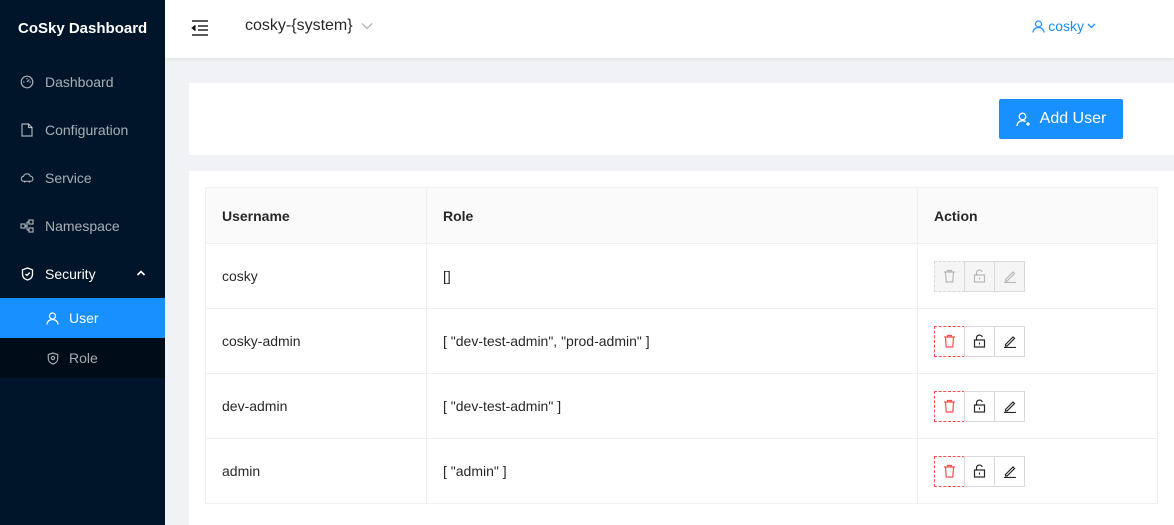  What do you see at coordinates (1022, 119) in the screenshot?
I see `user-add-icon` at bounding box center [1022, 119].